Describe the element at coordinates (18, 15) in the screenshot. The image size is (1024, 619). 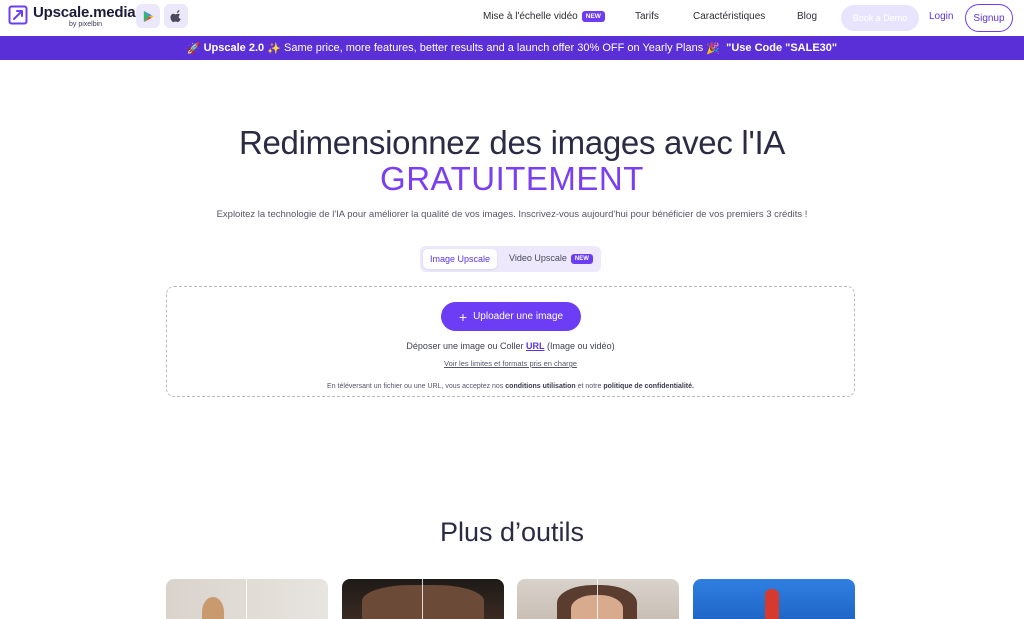
I see `logo-icon` at that location.